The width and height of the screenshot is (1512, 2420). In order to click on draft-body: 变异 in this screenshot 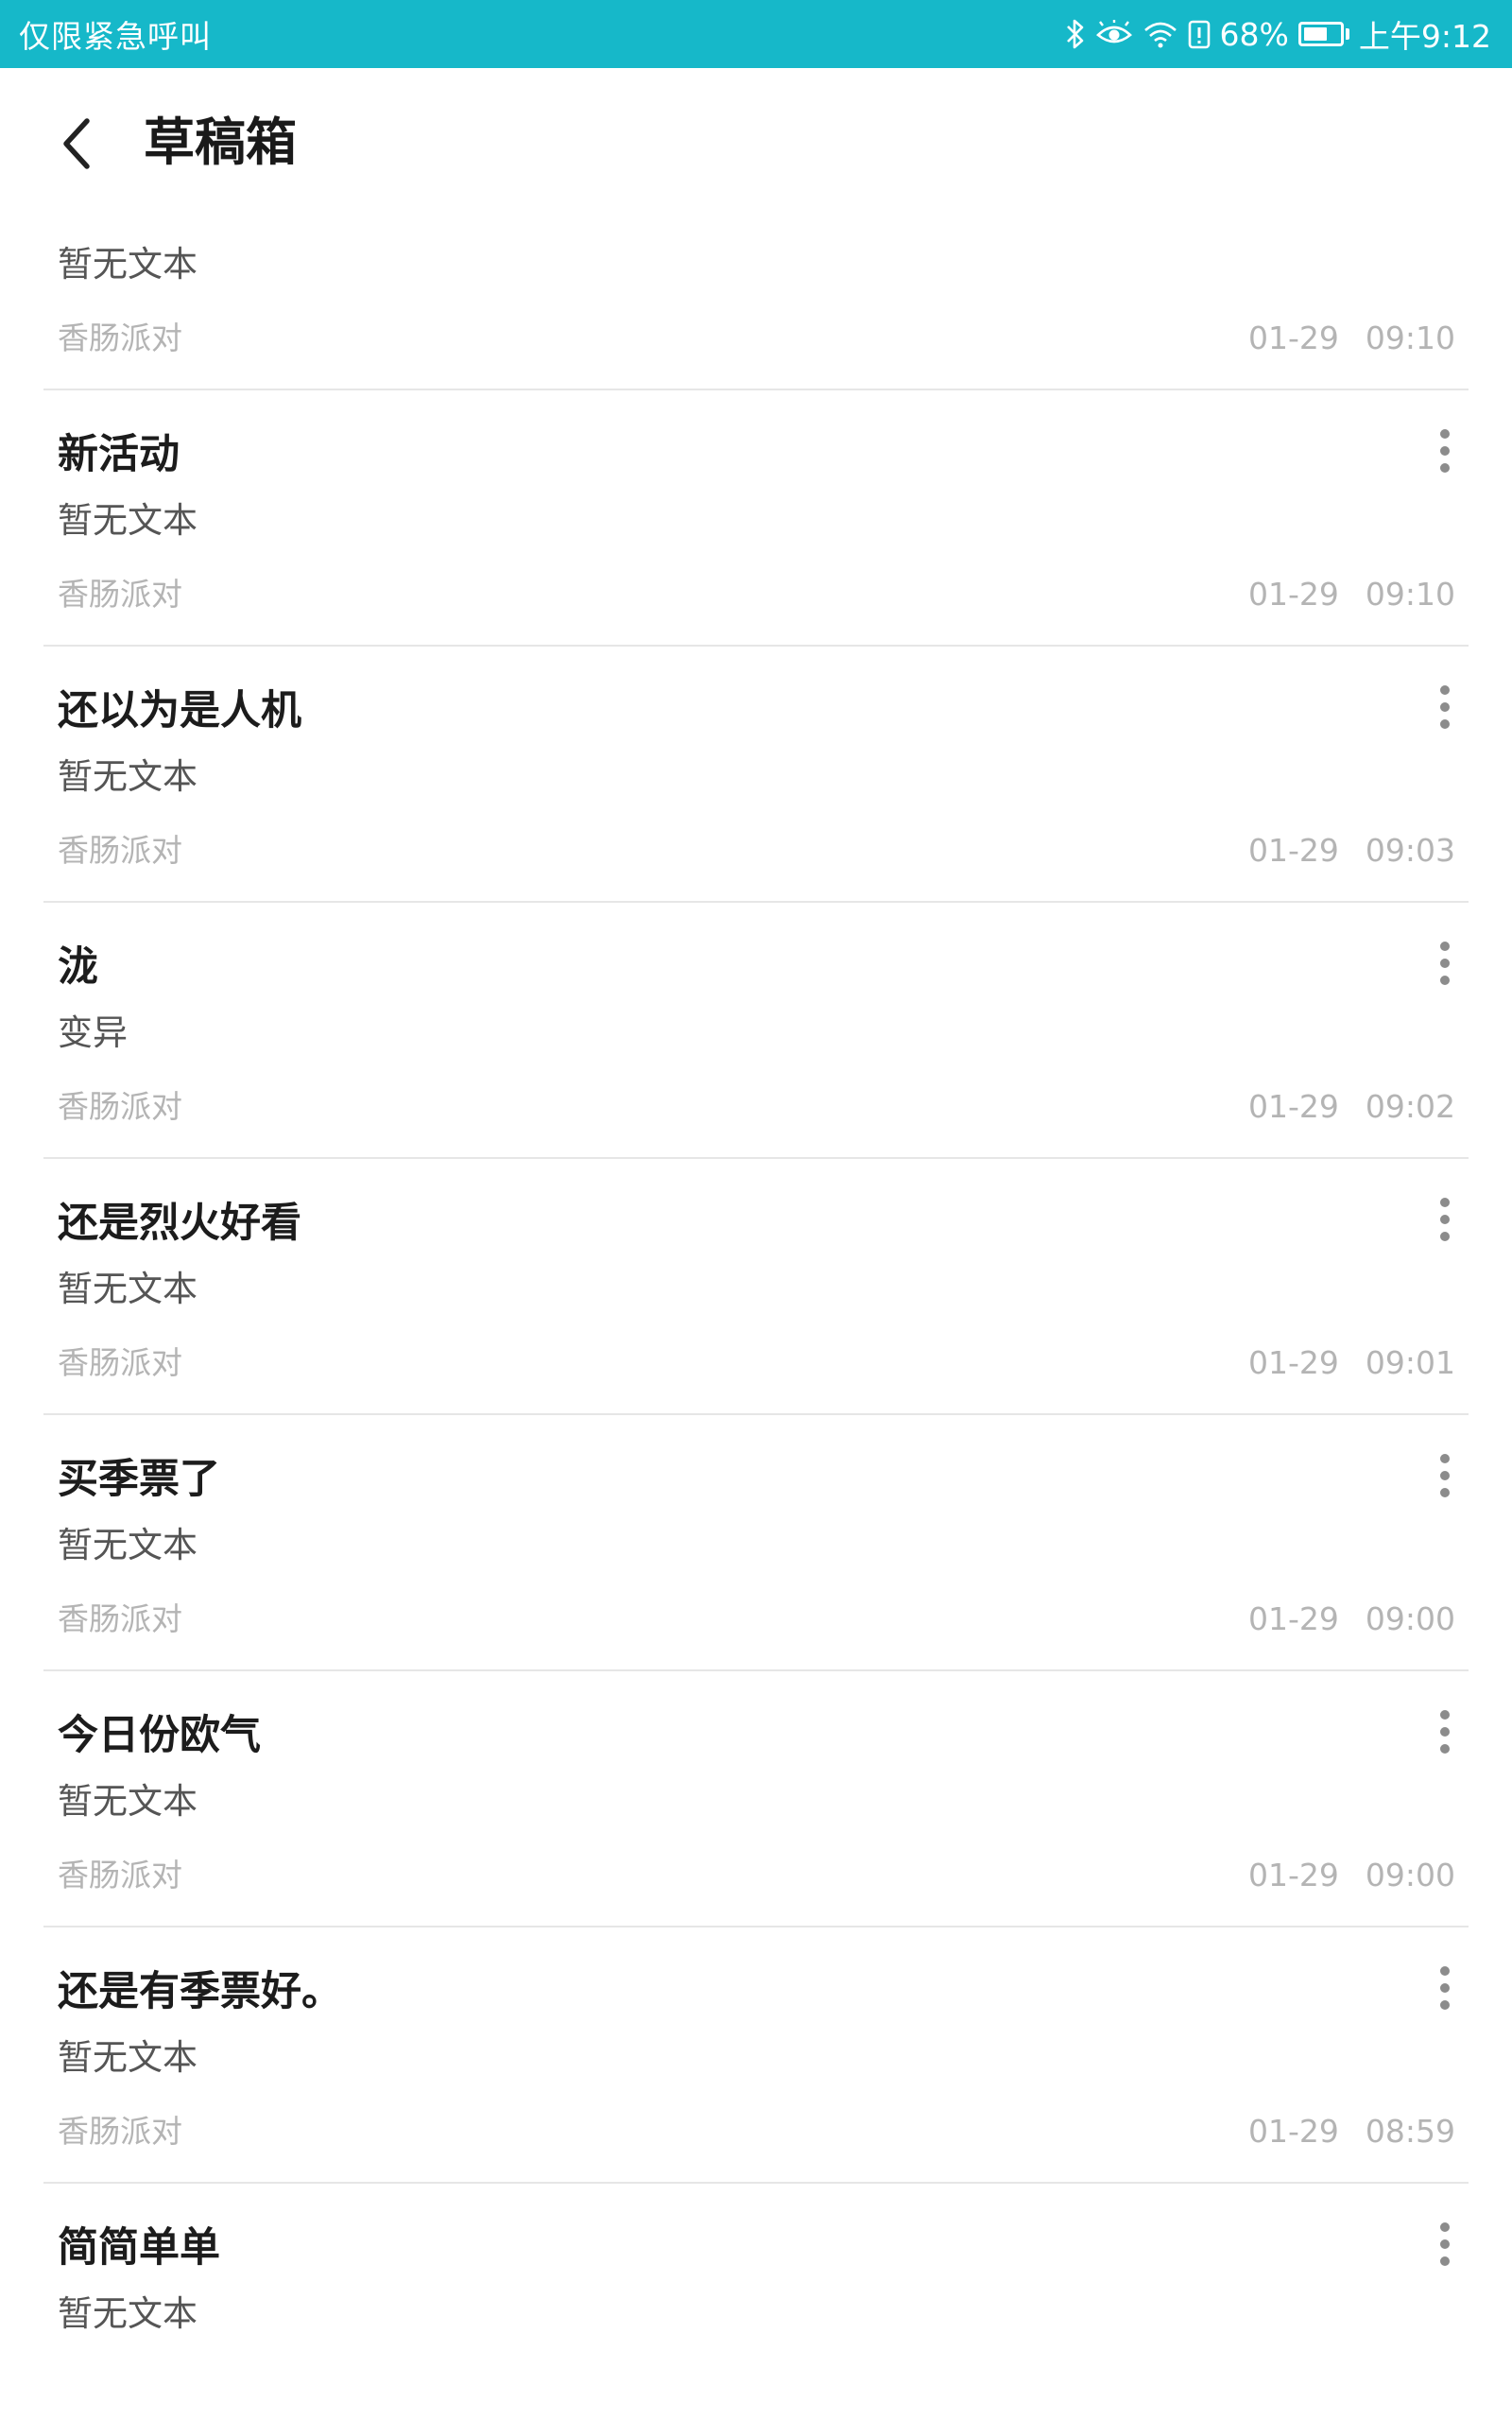, I will do `click(93, 1032)`.